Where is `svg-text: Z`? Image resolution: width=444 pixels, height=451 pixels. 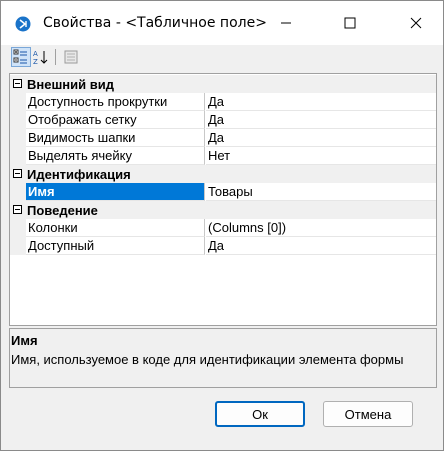 svg-text: Z is located at coordinates (35, 61).